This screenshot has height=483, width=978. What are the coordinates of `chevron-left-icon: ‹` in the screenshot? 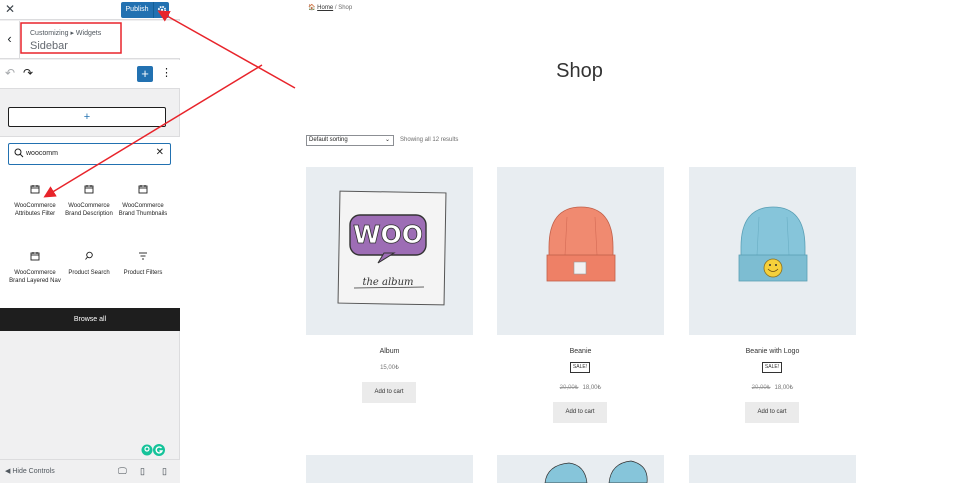 It's located at (9, 38).